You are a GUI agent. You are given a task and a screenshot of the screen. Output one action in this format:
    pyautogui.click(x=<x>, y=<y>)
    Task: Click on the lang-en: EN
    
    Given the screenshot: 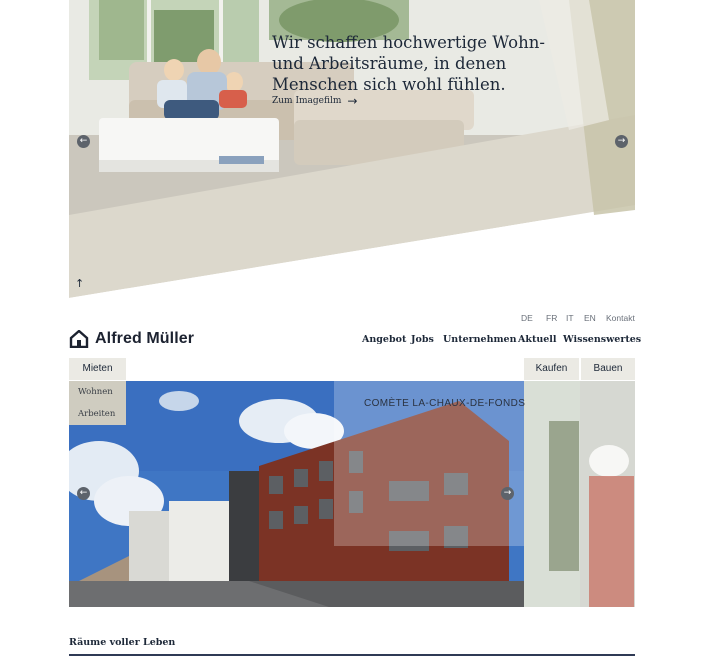 What is the action you would take?
    pyautogui.click(x=590, y=318)
    